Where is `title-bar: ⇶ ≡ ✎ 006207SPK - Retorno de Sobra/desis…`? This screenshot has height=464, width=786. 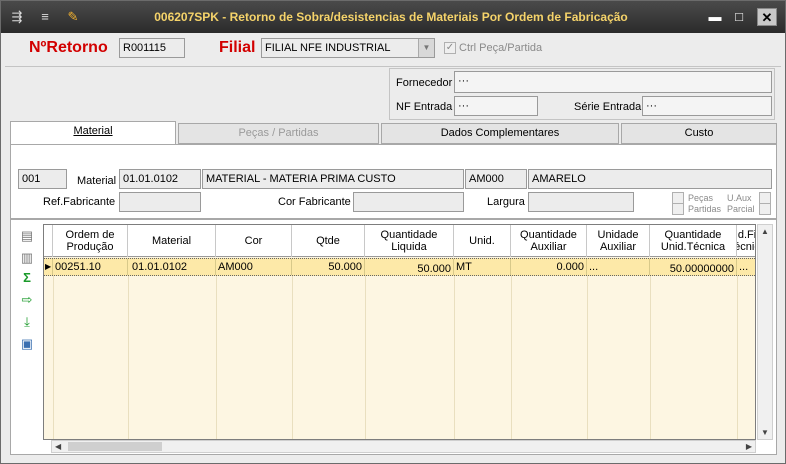
title-bar: ⇶ ≡ ✎ 006207SPK - Retorno de Sobra/desis… is located at coordinates (393, 17).